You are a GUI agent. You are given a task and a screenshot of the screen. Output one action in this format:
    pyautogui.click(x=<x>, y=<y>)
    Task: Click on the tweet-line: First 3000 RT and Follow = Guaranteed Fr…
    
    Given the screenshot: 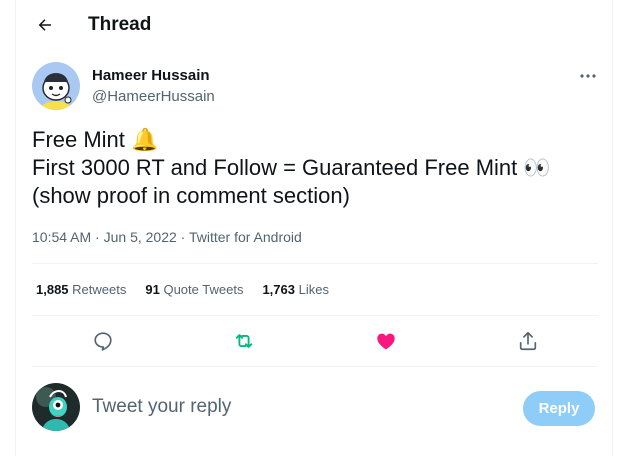 What is the action you would take?
    pyautogui.click(x=291, y=167)
    